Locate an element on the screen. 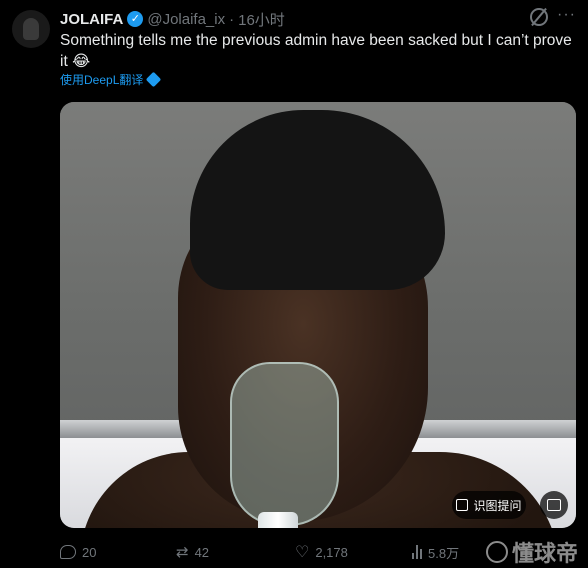  grok-icon is located at coordinates (539, 17).